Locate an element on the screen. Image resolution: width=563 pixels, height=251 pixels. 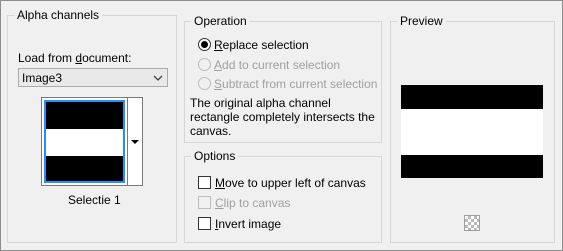
thumbnail-dropdown-button is located at coordinates (135, 141).